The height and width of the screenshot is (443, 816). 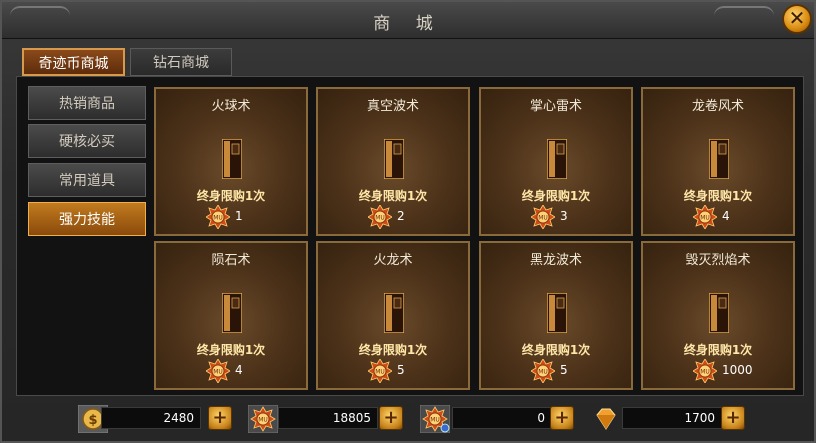 What do you see at coordinates (606, 419) in the screenshot?
I see `diamond-icon` at bounding box center [606, 419].